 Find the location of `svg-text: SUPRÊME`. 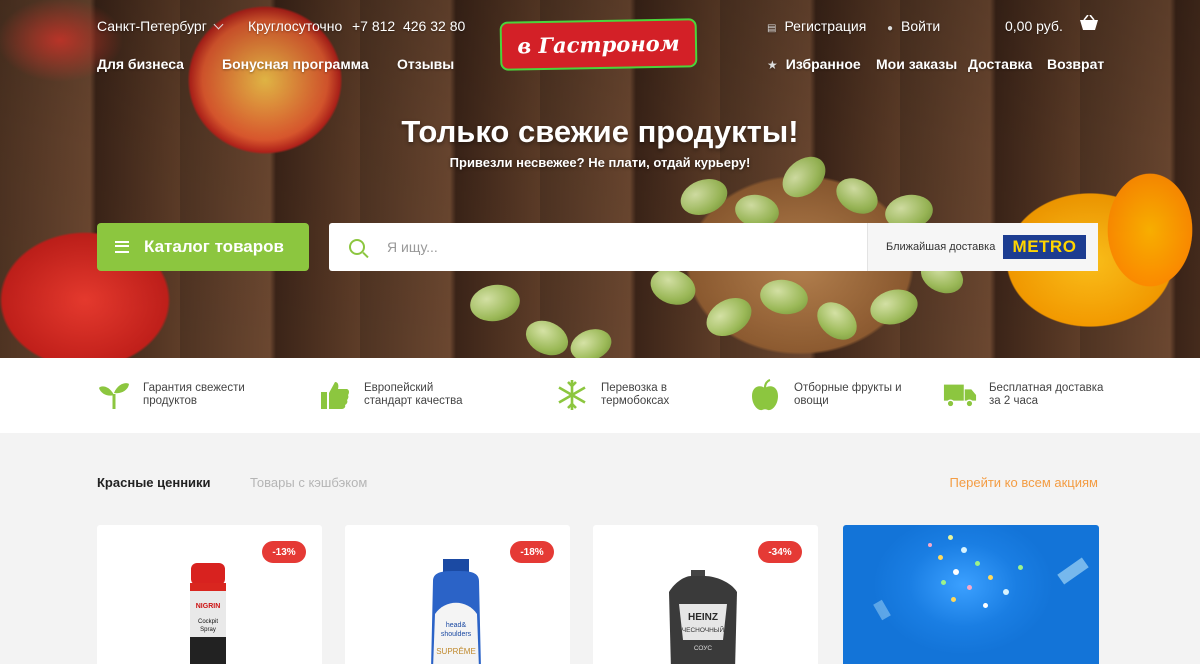

svg-text: SUPRÊME is located at coordinates (456, 651).